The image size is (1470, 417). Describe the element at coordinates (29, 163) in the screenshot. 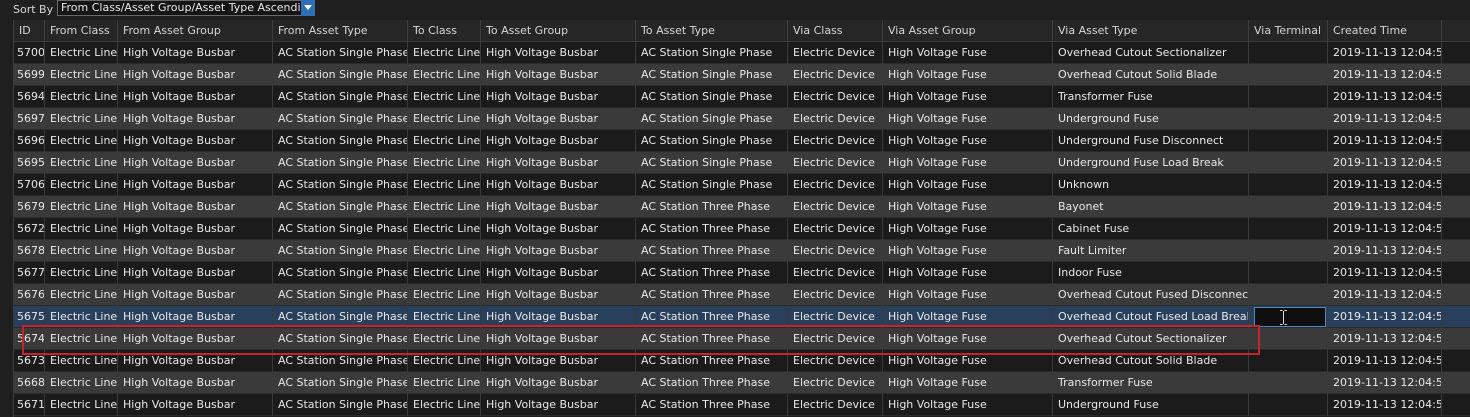

I see `cell-id: 5695` at that location.